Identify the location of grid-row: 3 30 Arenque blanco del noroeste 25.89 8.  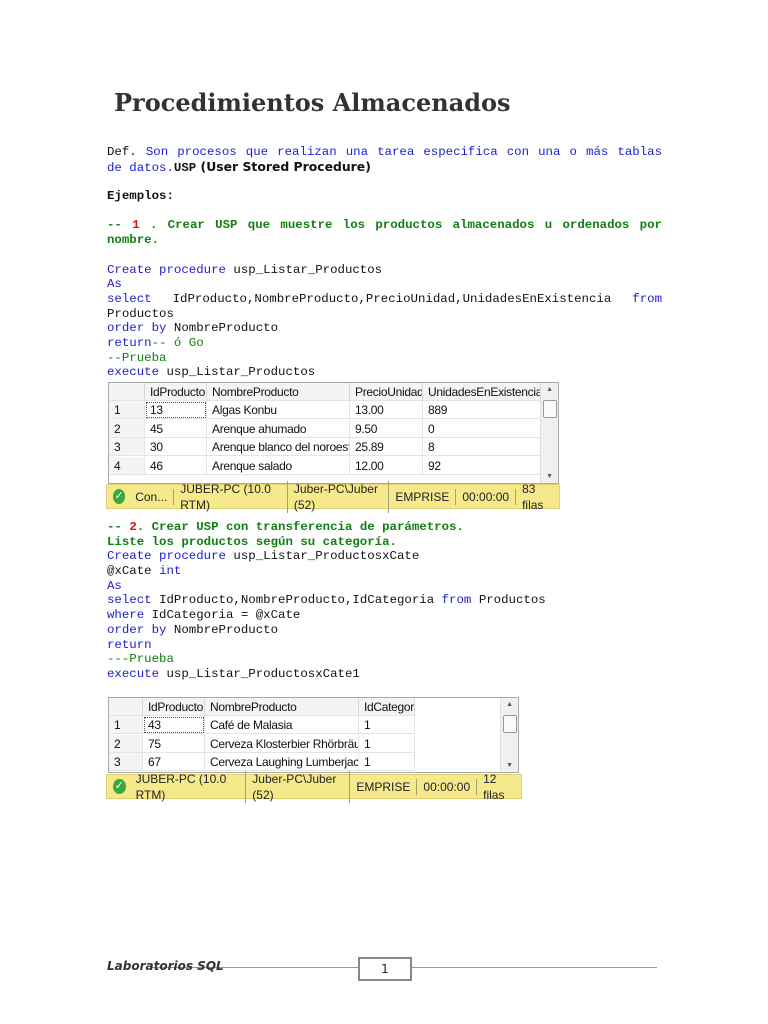
(325, 447).